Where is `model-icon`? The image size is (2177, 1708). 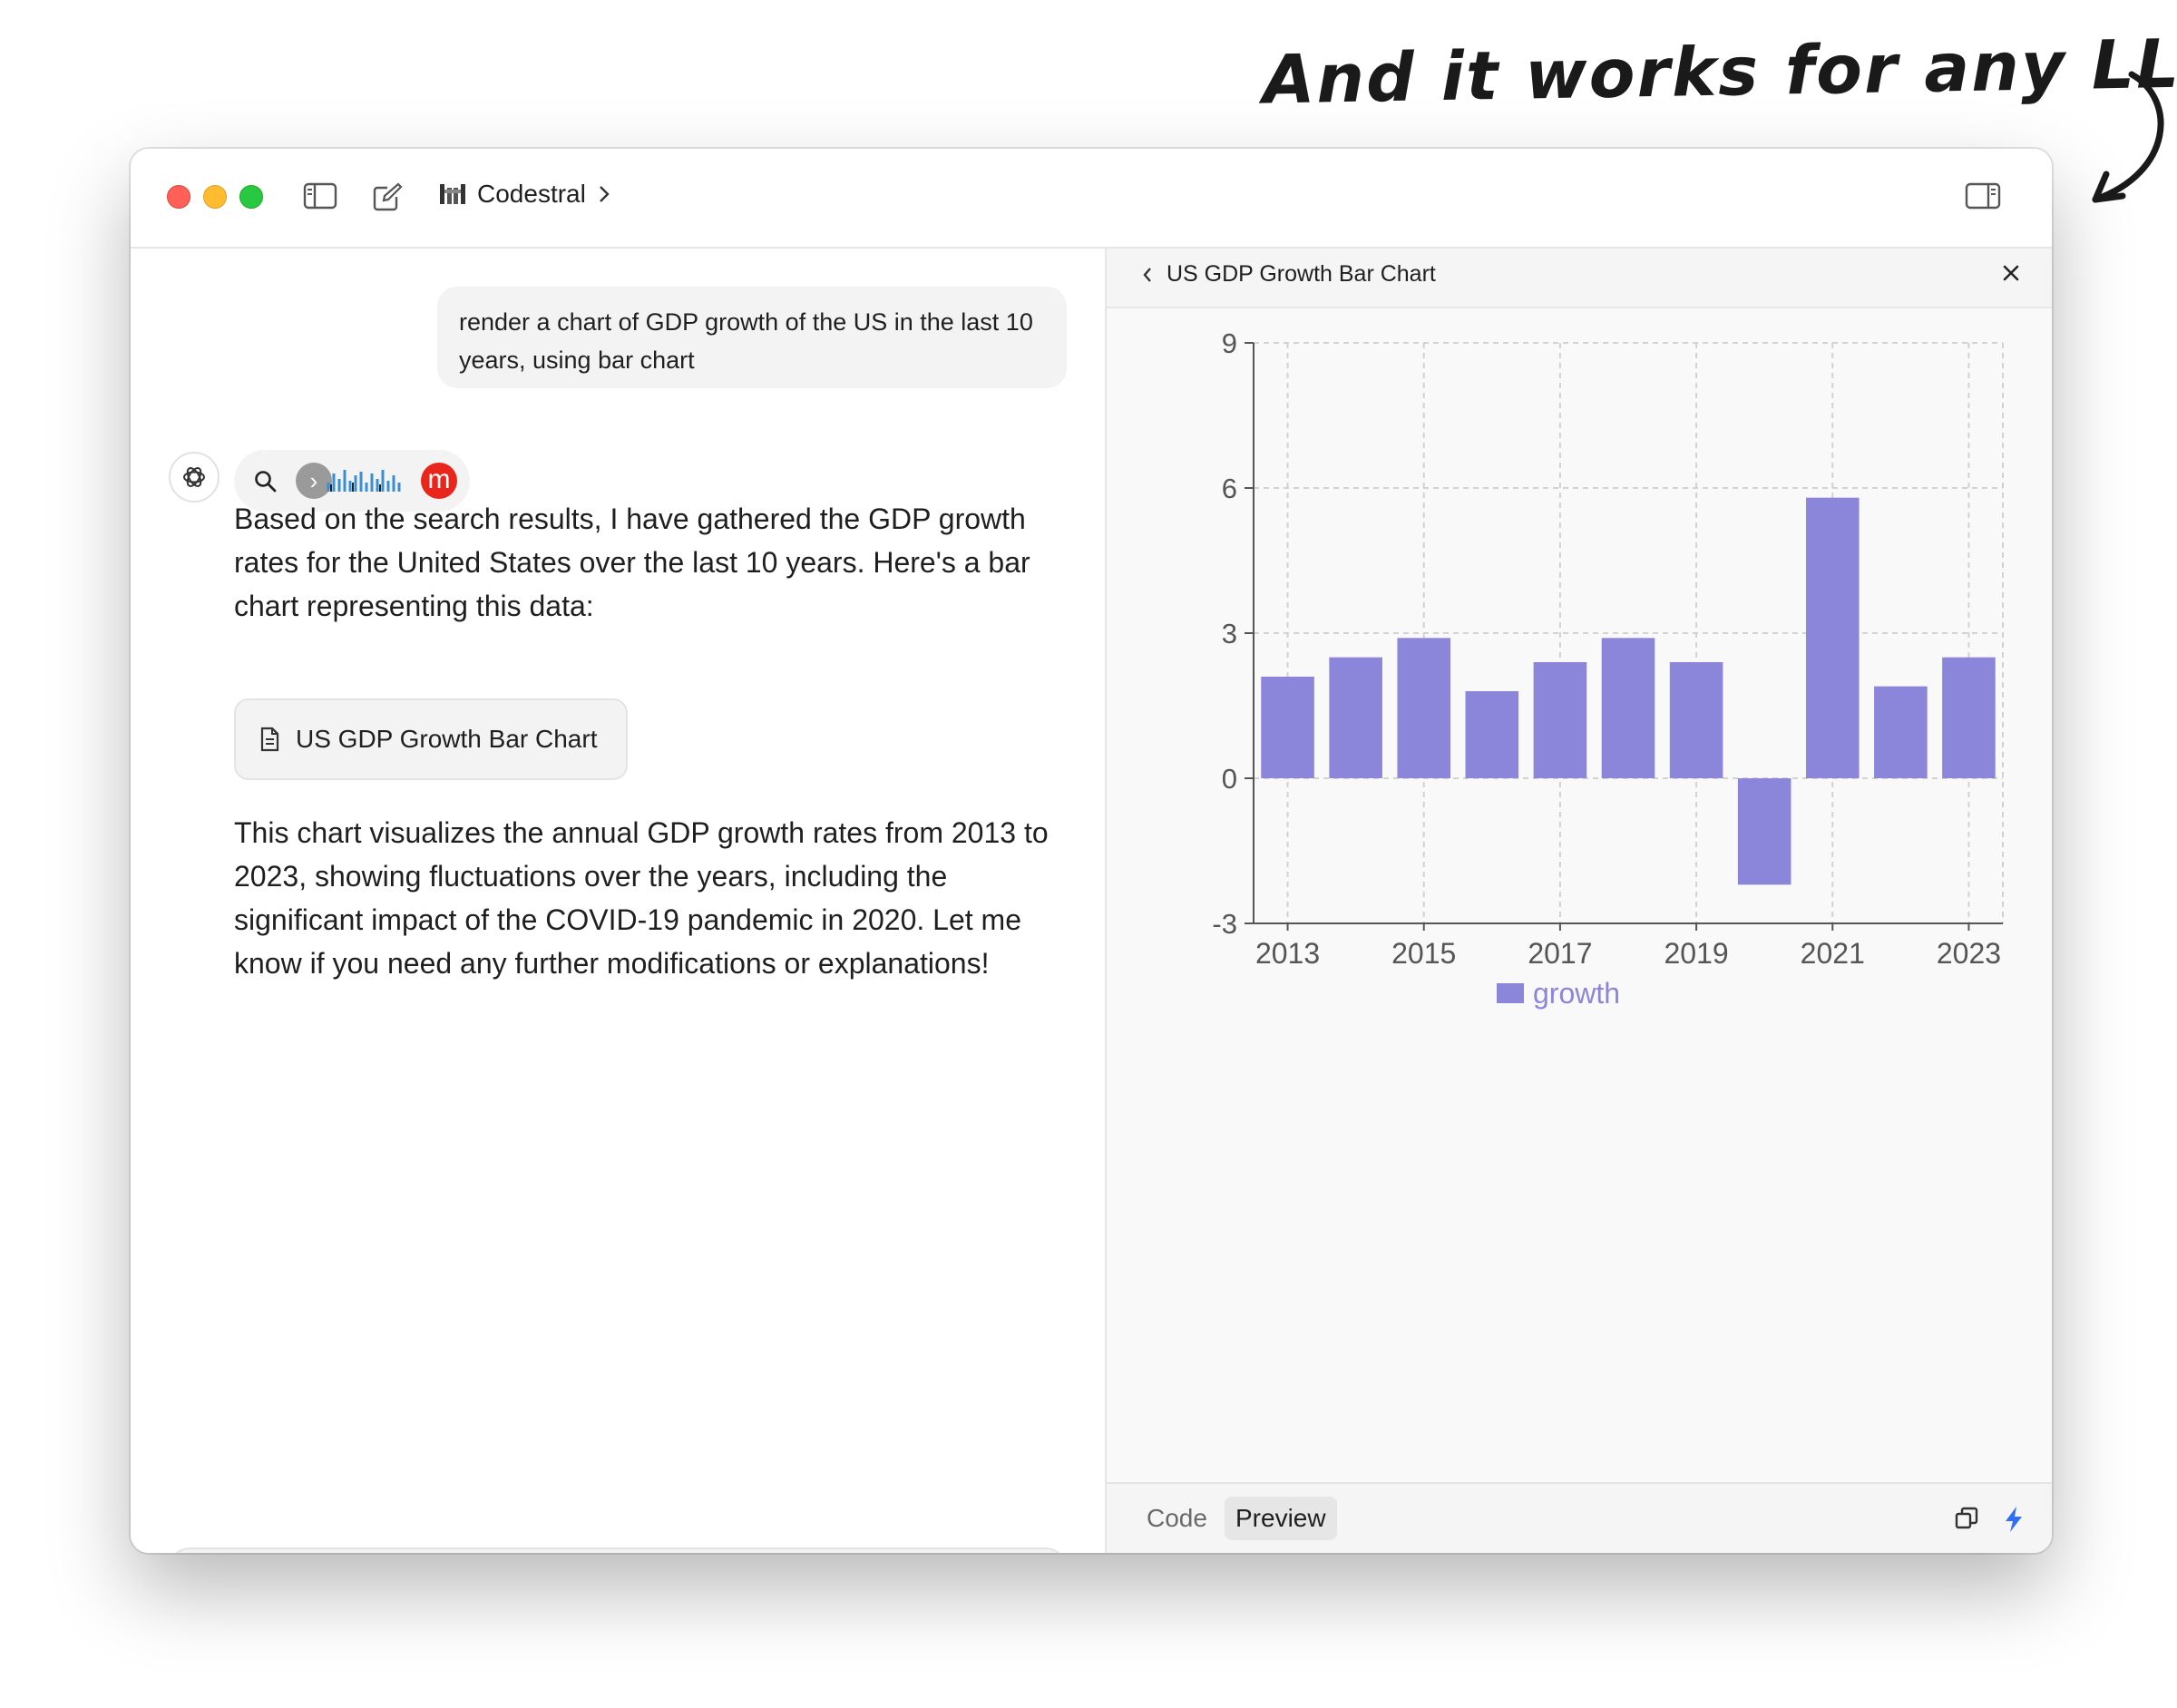 model-icon is located at coordinates (452, 194).